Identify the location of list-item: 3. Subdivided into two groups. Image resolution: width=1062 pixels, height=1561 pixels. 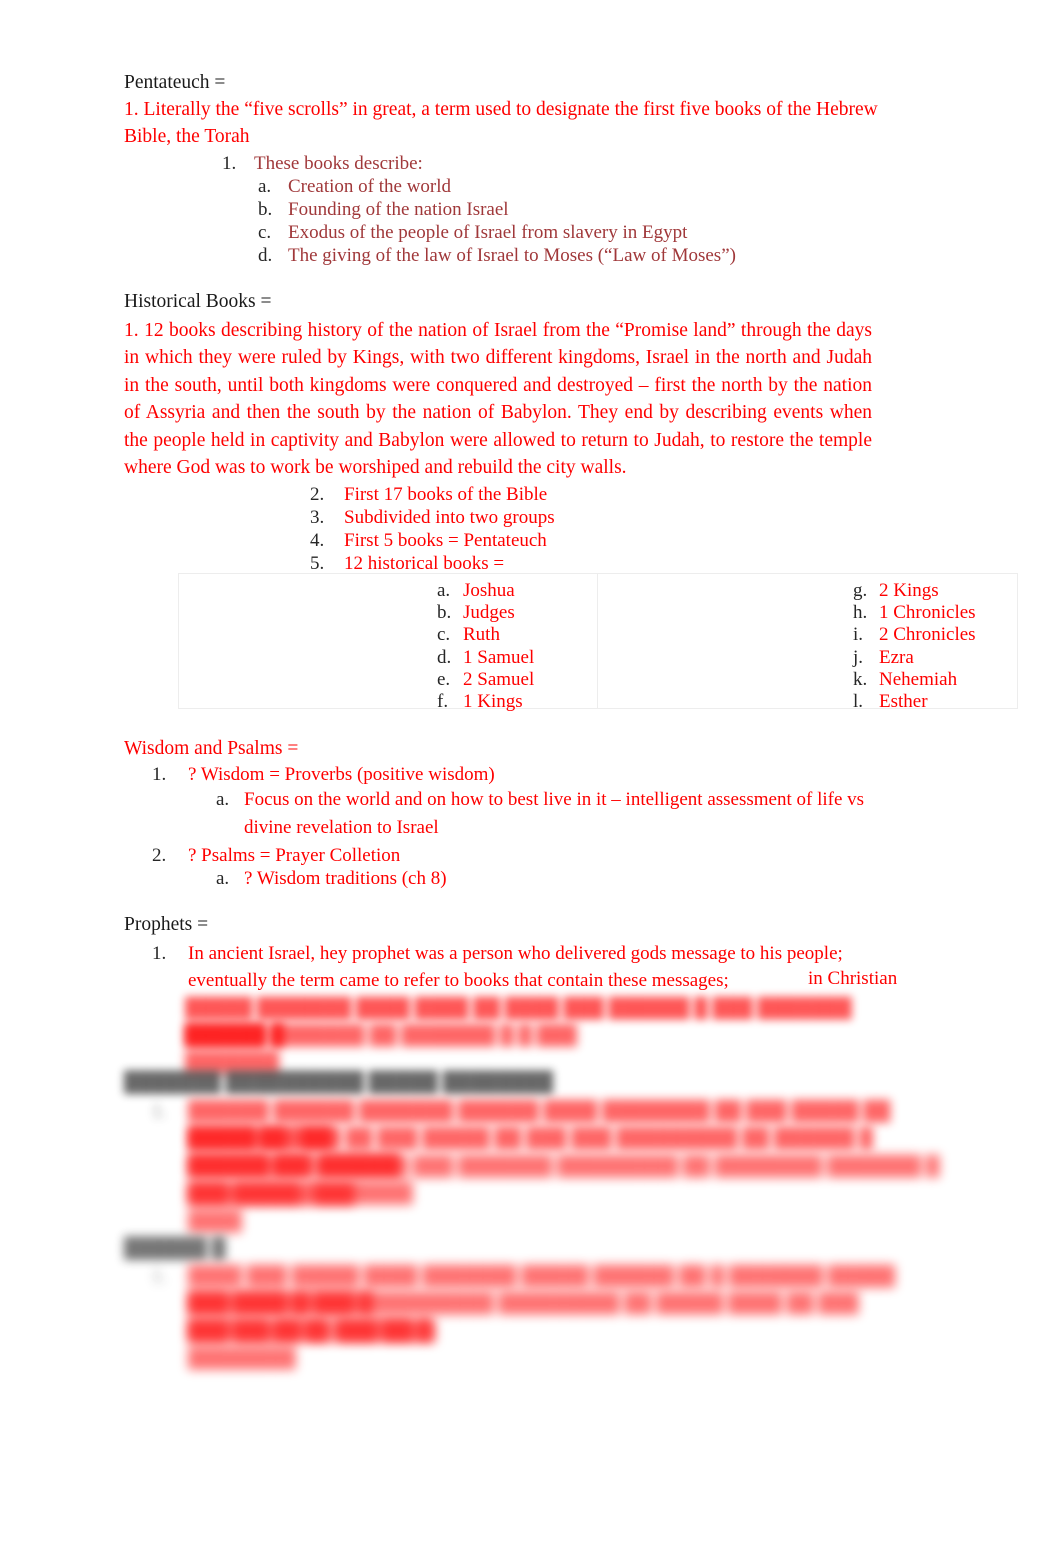
(432, 517).